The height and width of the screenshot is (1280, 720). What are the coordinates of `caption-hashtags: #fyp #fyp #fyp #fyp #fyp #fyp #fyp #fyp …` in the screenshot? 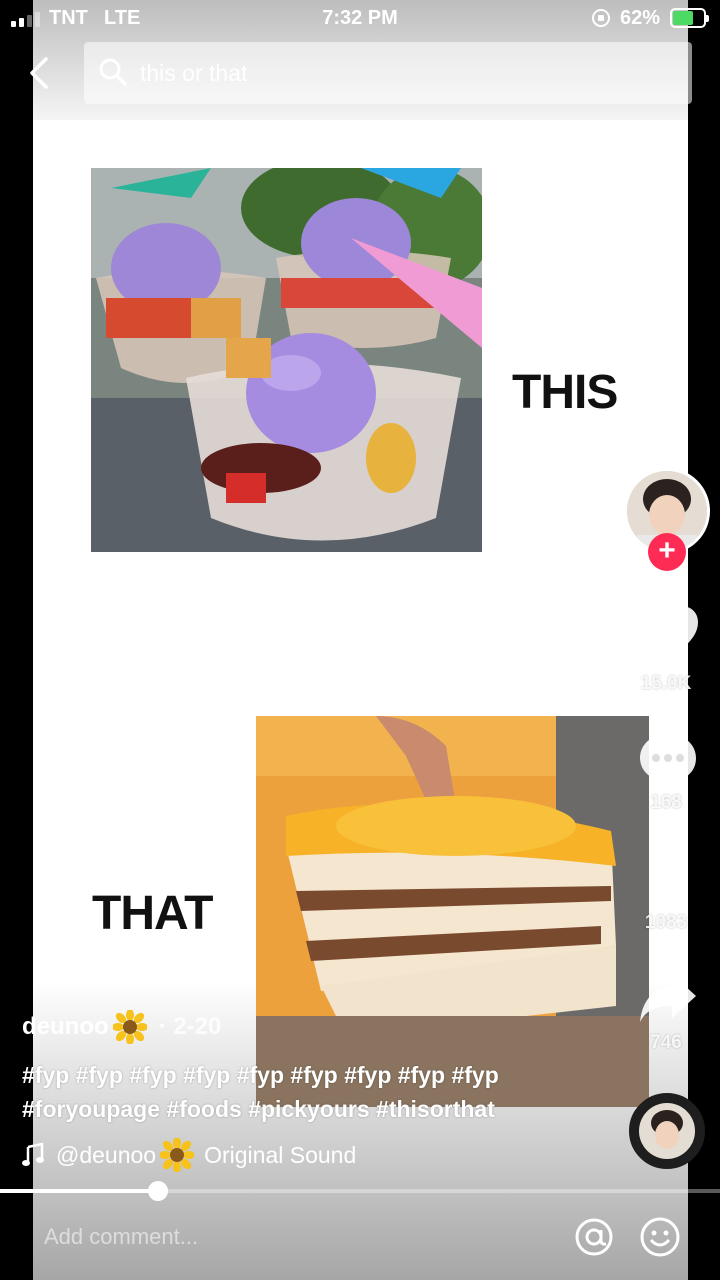 It's located at (302, 1092).